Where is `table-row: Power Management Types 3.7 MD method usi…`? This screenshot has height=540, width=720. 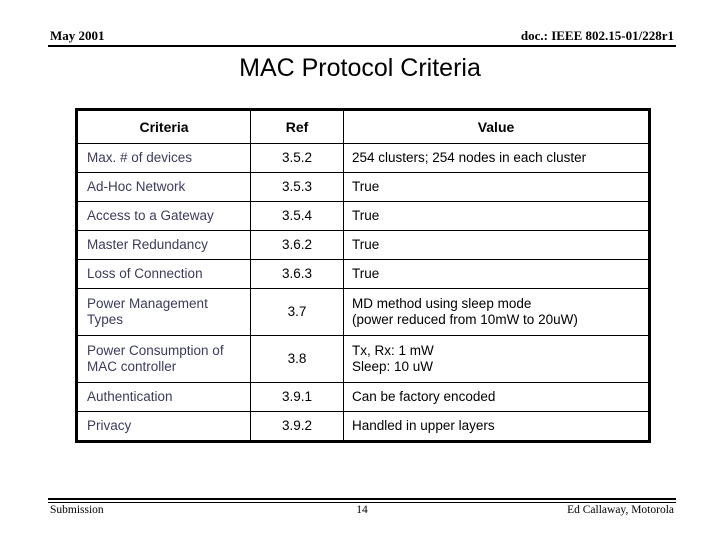 table-row: Power Management Types 3.7 MD method usi… is located at coordinates (363, 312).